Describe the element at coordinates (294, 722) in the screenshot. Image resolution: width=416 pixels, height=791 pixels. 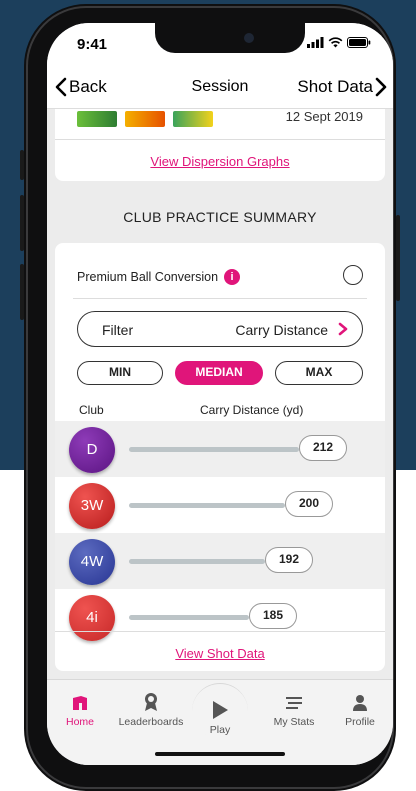
I see `tab-label: My Stats` at that location.